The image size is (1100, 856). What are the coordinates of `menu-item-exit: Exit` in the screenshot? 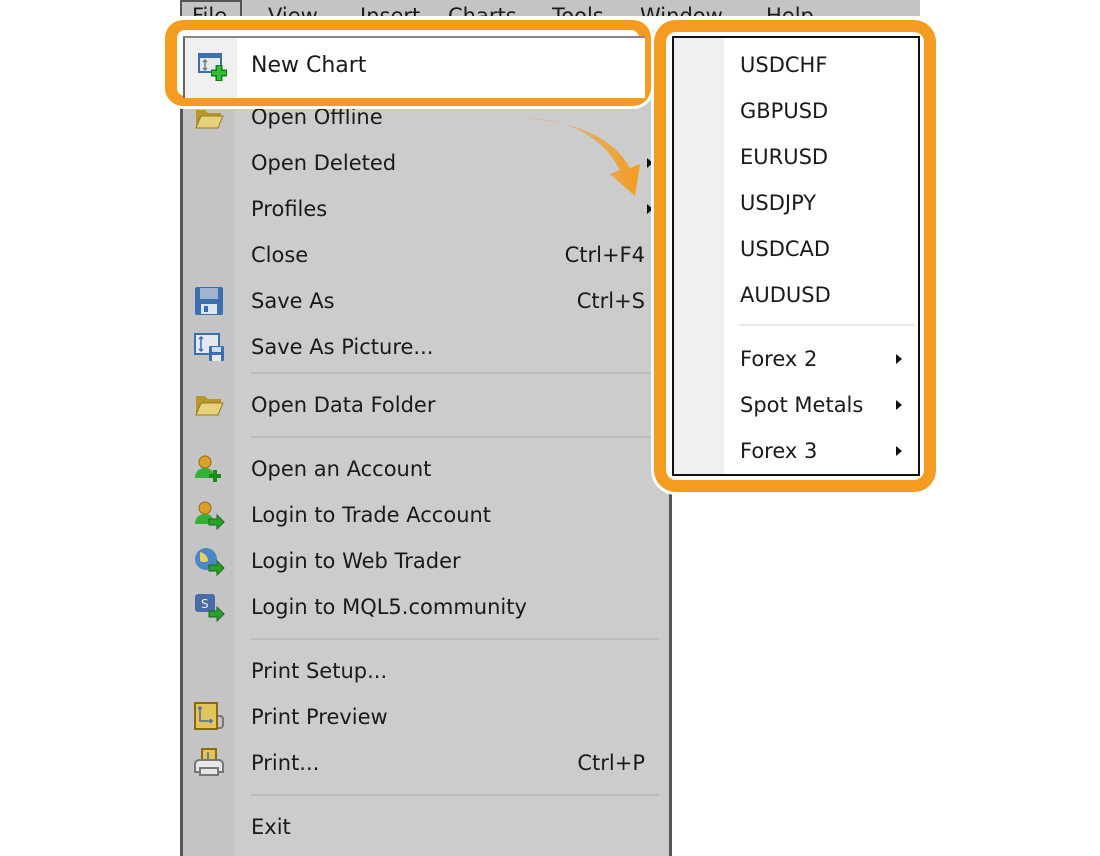 It's located at (426, 827).